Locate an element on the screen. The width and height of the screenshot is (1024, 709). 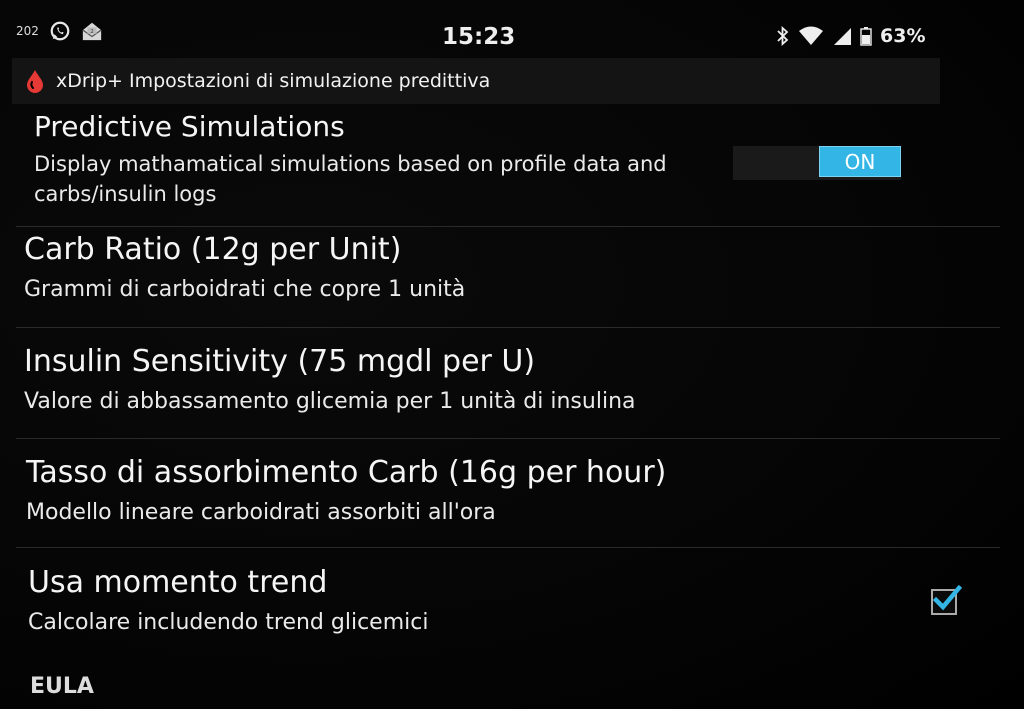
pref-title: Carb Ratio (12g per Unit) is located at coordinates (213, 249).